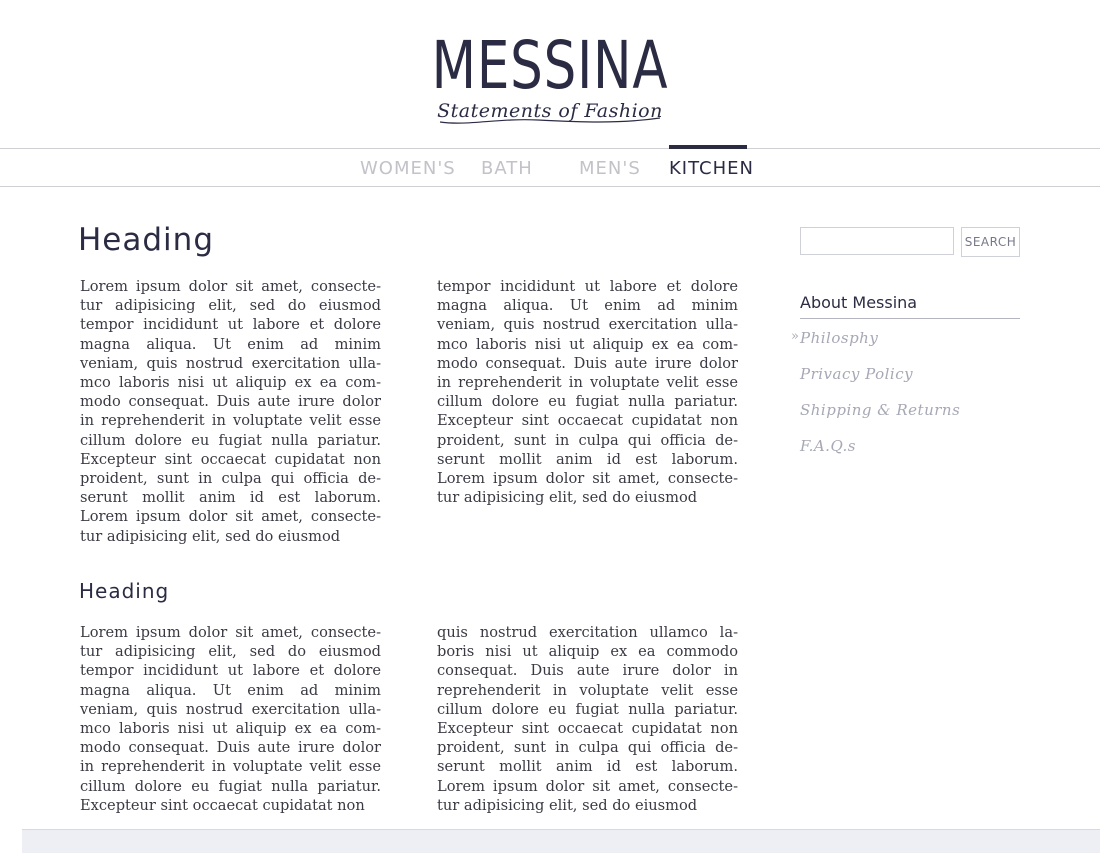 This screenshot has width=1100, height=853. What do you see at coordinates (146, 240) in the screenshot?
I see `section-heading-1: Heading` at bounding box center [146, 240].